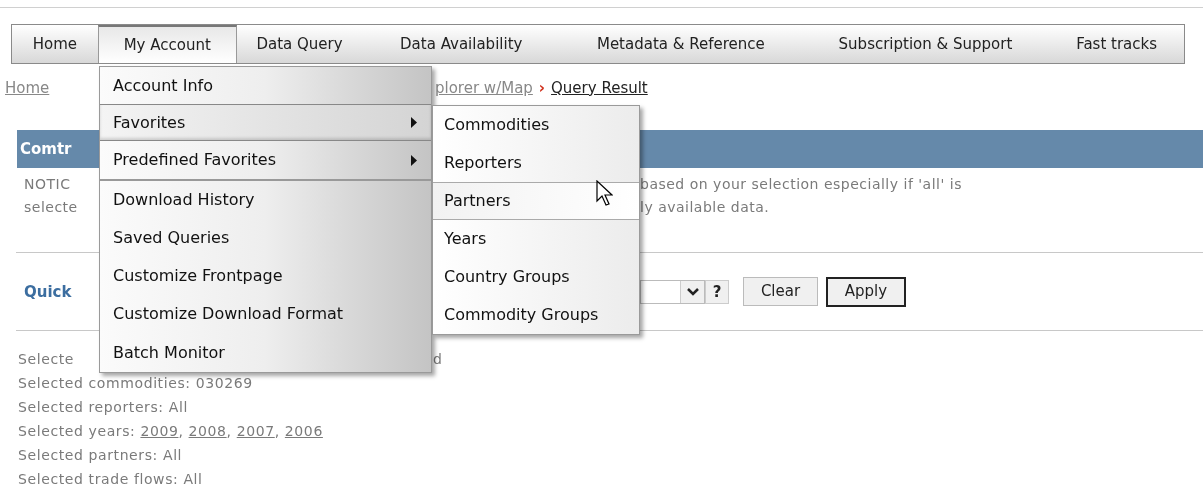  Describe the element at coordinates (103, 407) in the screenshot. I see `selection-text: Selected reporters: All` at that location.